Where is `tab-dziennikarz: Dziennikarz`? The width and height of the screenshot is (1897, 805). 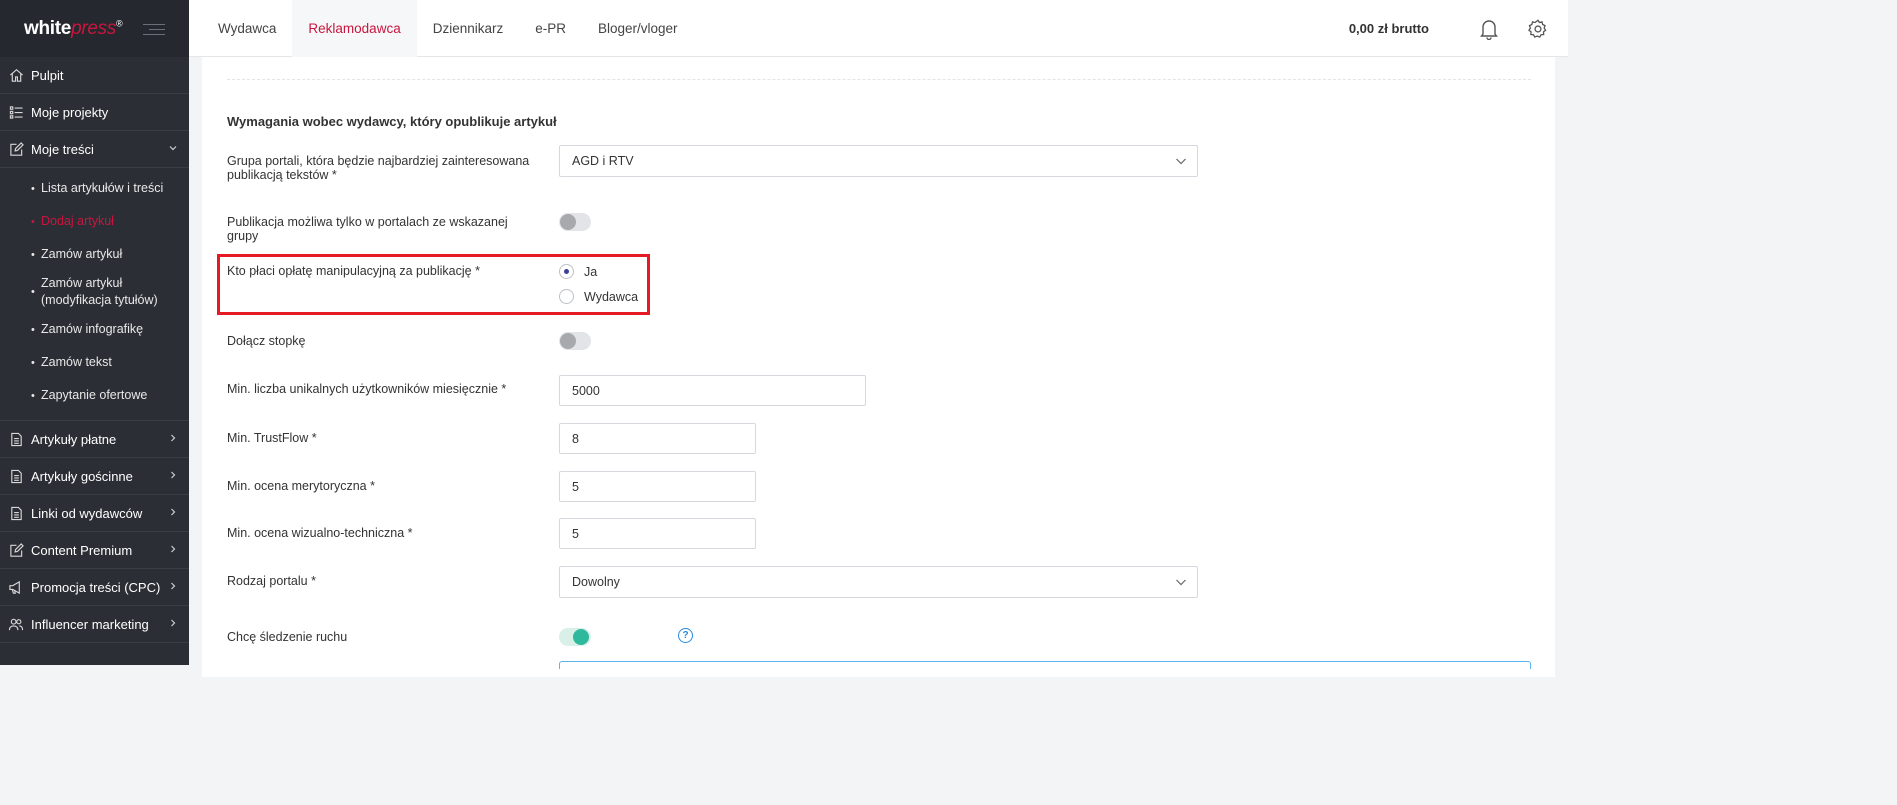 tab-dziennikarz: Dziennikarz is located at coordinates (468, 28).